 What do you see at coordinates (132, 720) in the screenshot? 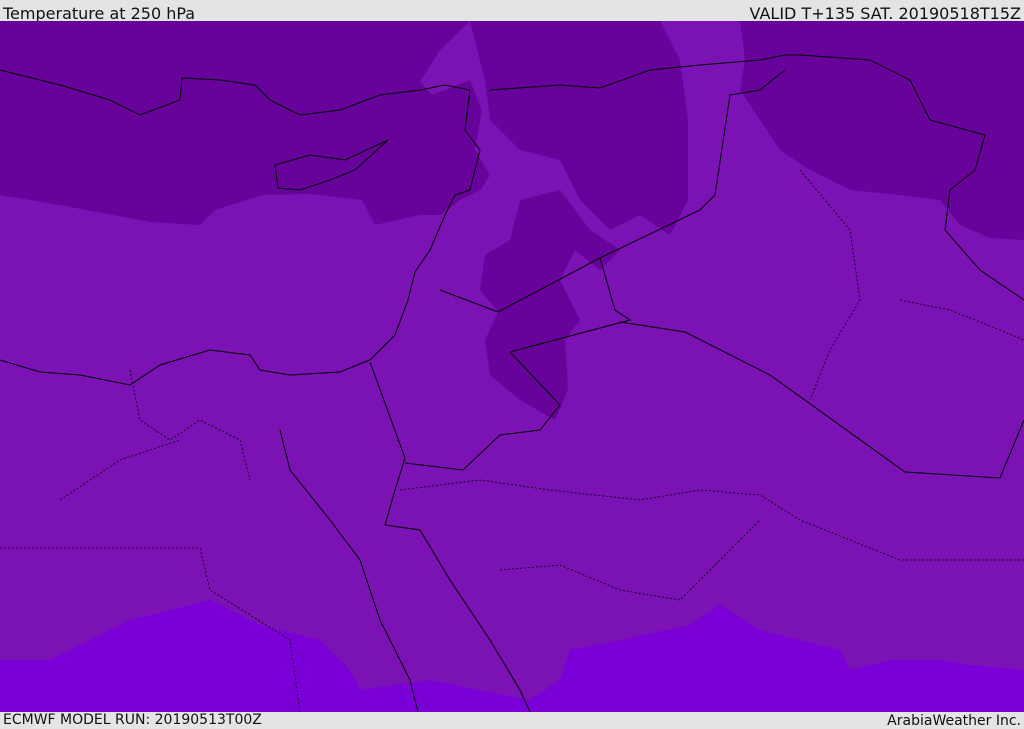
I see `model-run: ECMWF MODEL RUN: 20190513T00Z` at bounding box center [132, 720].